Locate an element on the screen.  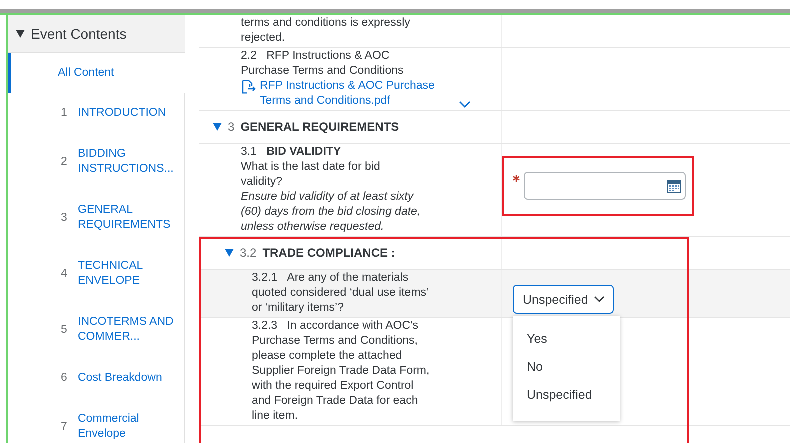
question-text: 3.1 BID VALIDITY What is the last date for bid validity? Ensure bid validity of at least sixty (60) days from the bid closing date, unless otherwise requested. is located at coordinates (331, 190).